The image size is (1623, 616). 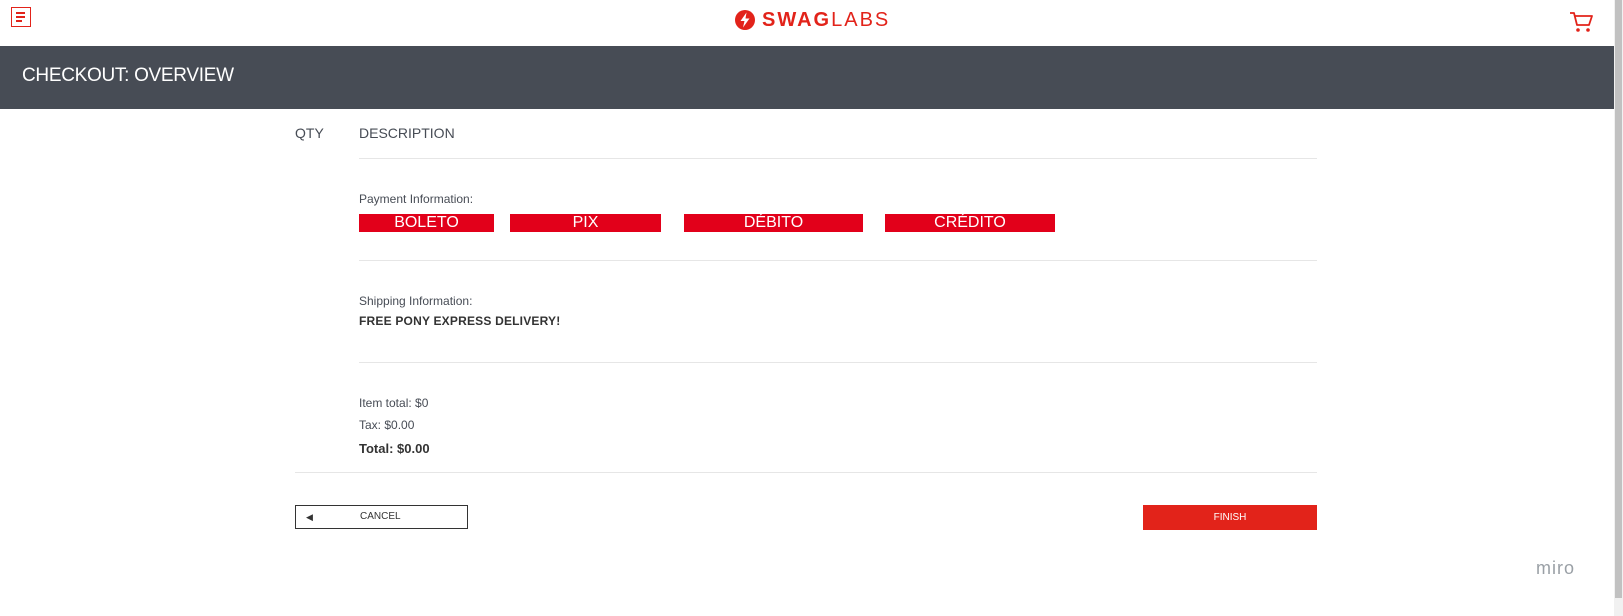 I want to click on payment-option-credito: CRÉDITO, so click(x=970, y=223).